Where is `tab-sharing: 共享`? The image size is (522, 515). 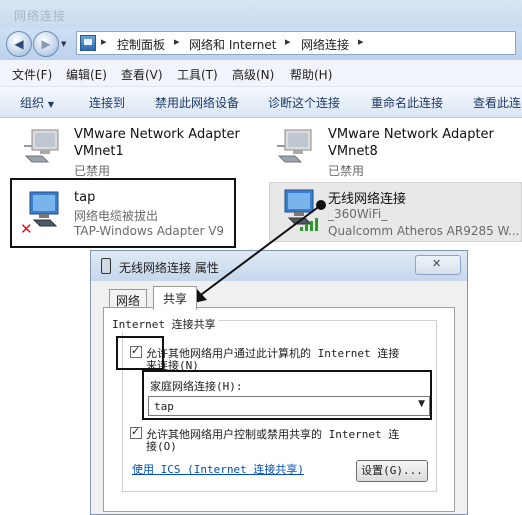
tab-sharing: 共享 is located at coordinates (175, 298).